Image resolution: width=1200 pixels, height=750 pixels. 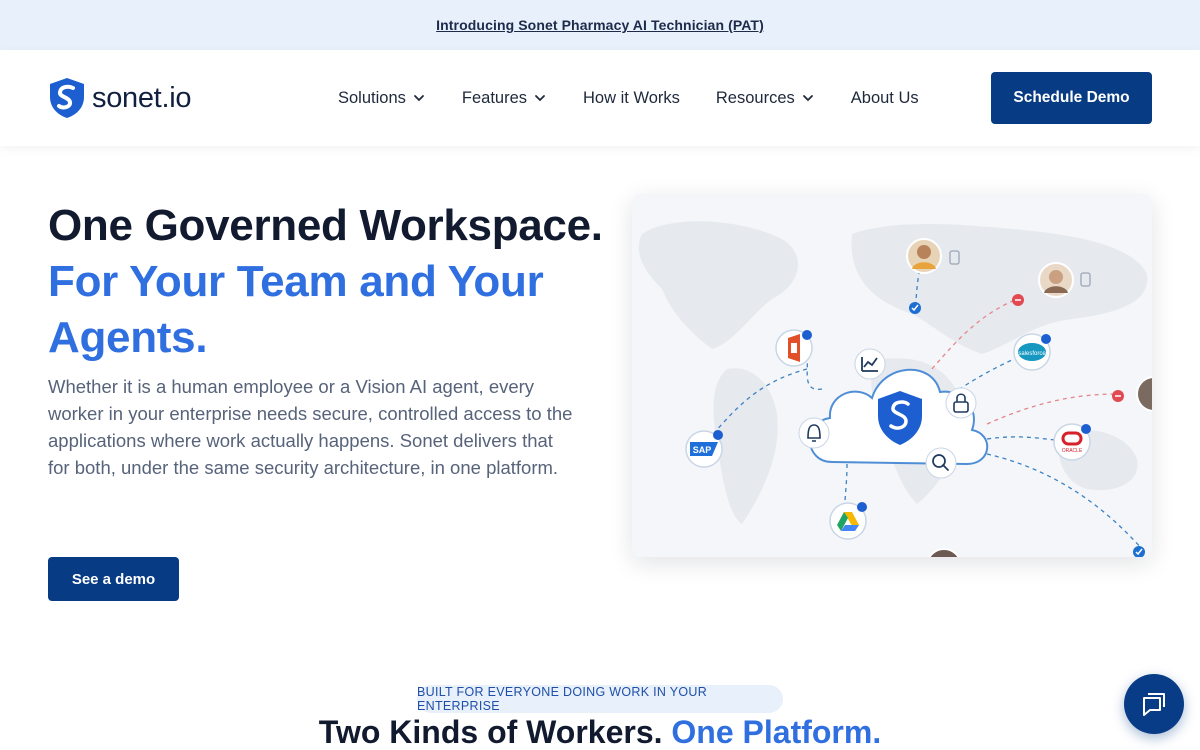 What do you see at coordinates (848, 521) in the screenshot?
I see `google-drive-icon` at bounding box center [848, 521].